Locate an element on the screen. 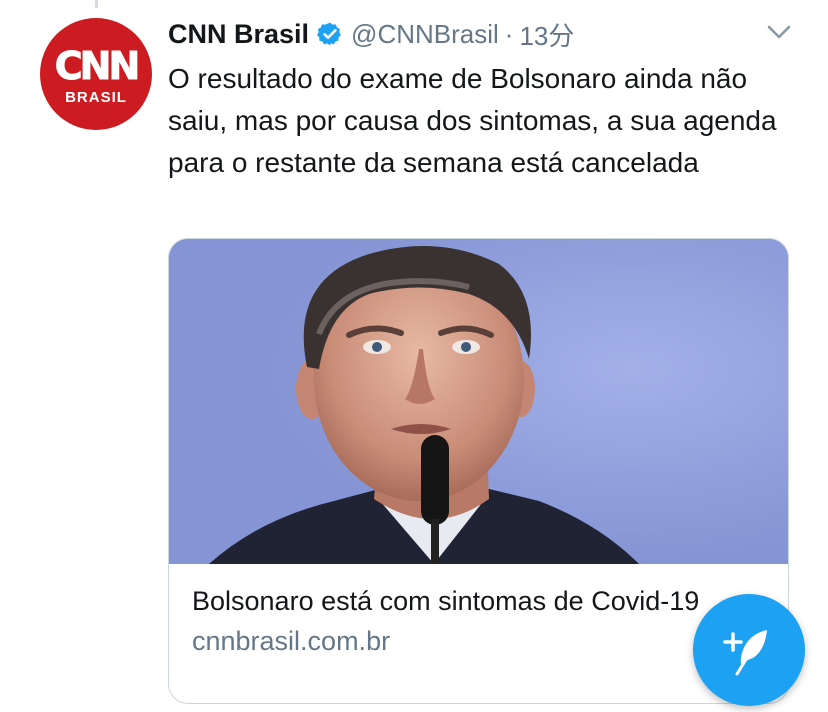 Image resolution: width=828 pixels, height=712 pixels. avatar-logo-subtitle: BRASIL is located at coordinates (96, 97).